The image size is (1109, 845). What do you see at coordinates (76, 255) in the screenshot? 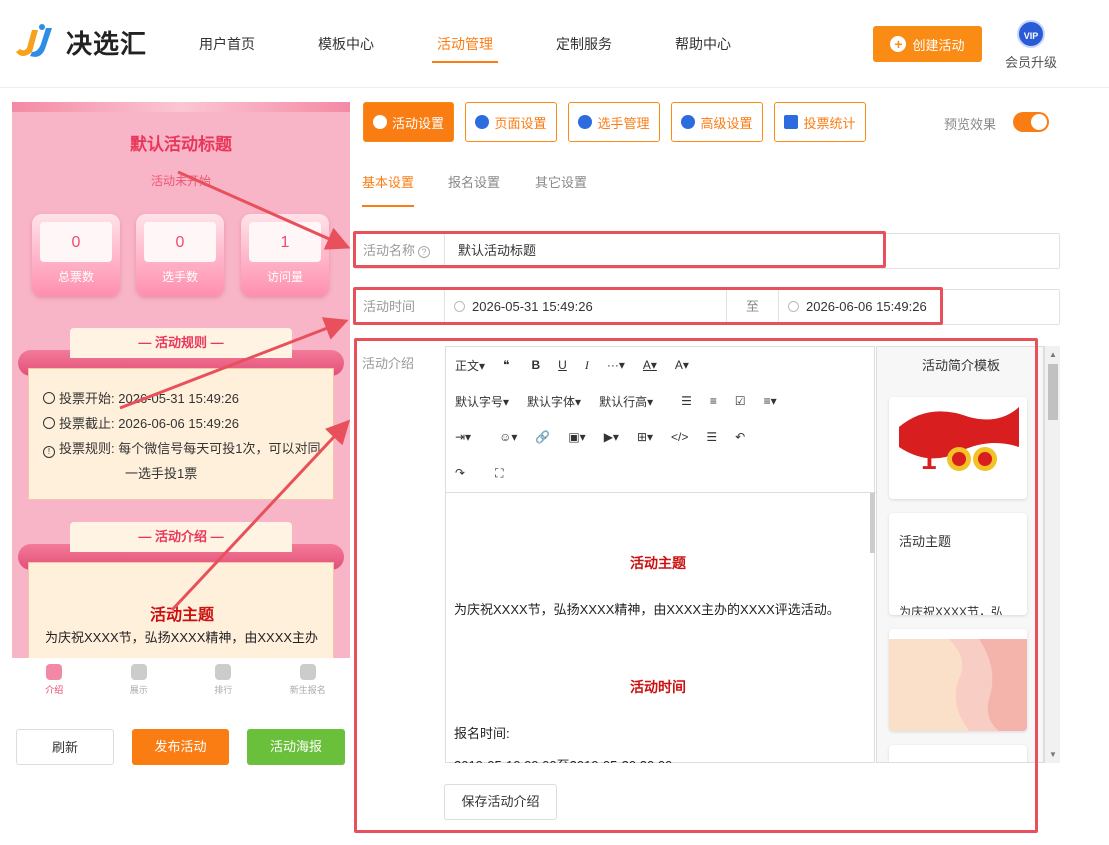
I see `stat-total-votes: 0 总票数` at bounding box center [76, 255].